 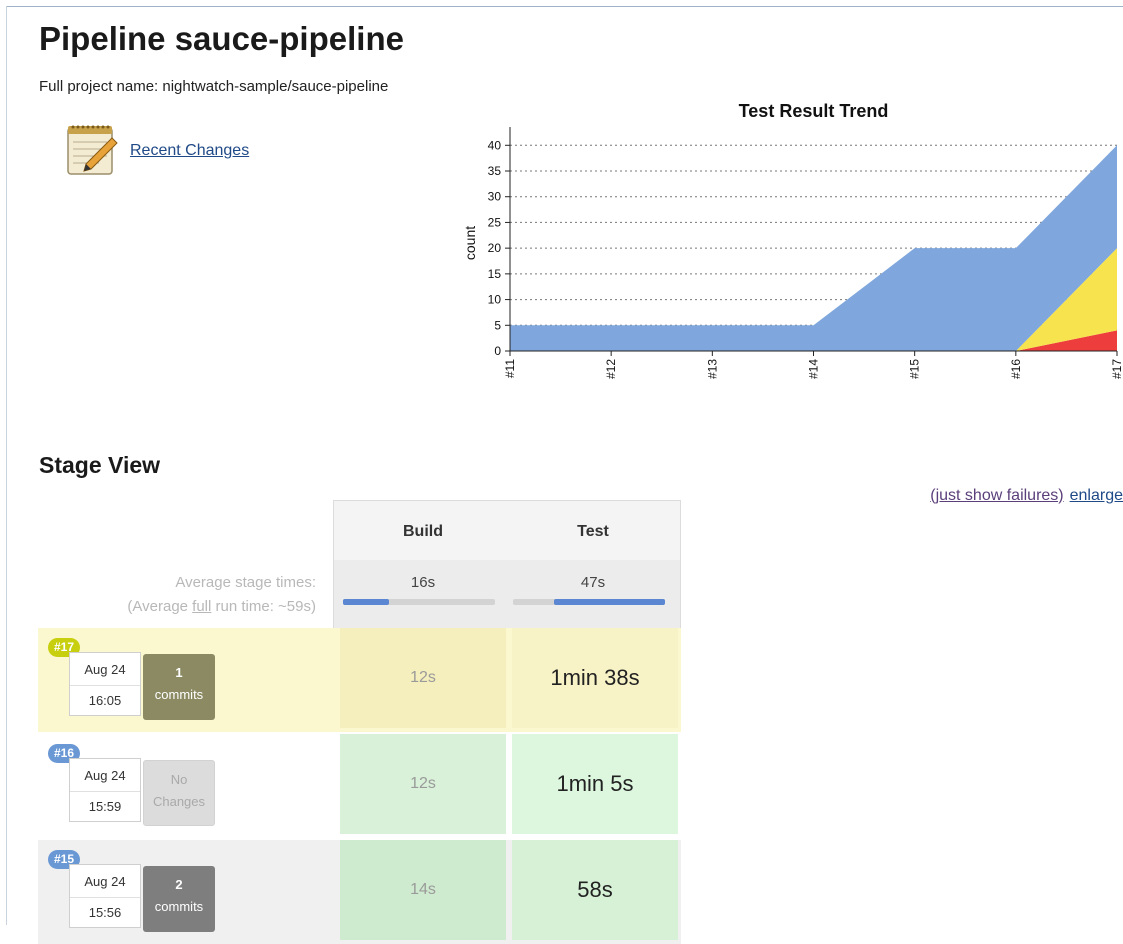 I want to click on recent-changes-link: Recent Changes, so click(x=189, y=151).